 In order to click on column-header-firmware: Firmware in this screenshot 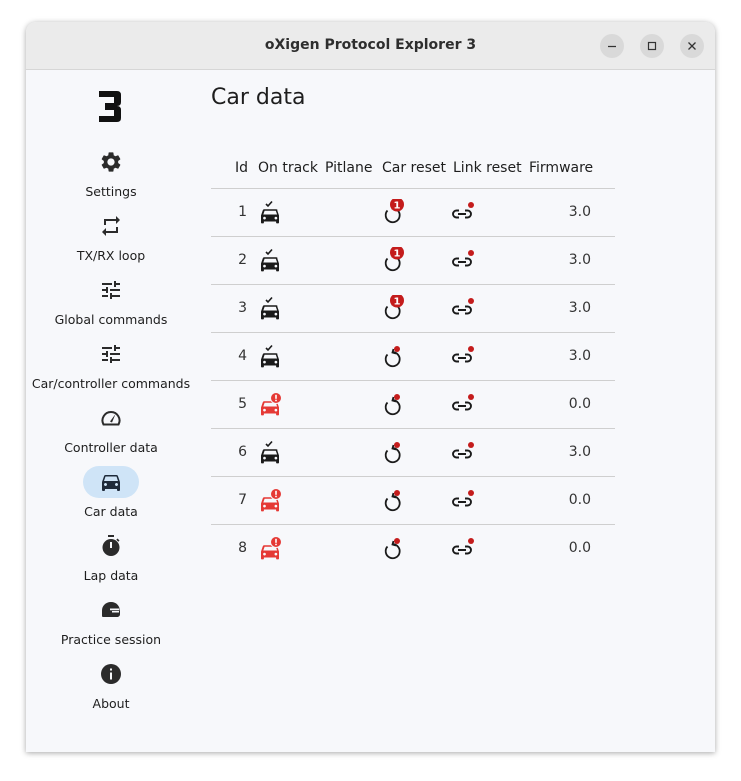, I will do `click(561, 168)`.